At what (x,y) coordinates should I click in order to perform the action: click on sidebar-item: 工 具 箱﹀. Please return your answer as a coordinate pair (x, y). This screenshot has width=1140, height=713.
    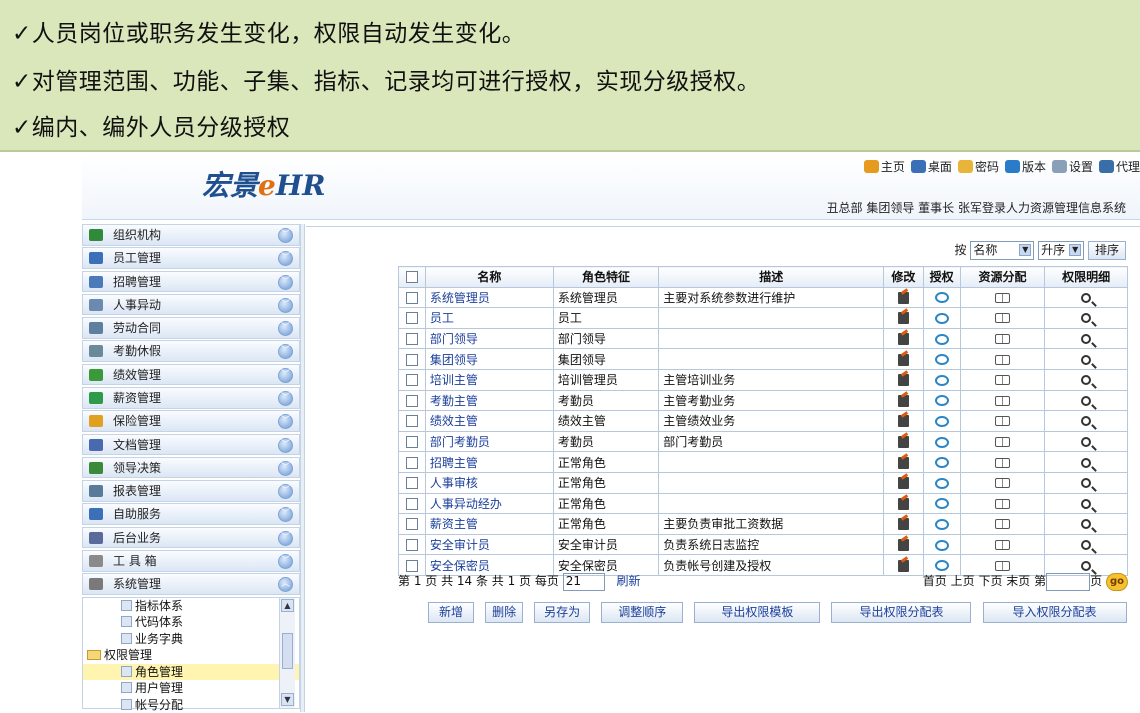
    Looking at the image, I should click on (191, 561).